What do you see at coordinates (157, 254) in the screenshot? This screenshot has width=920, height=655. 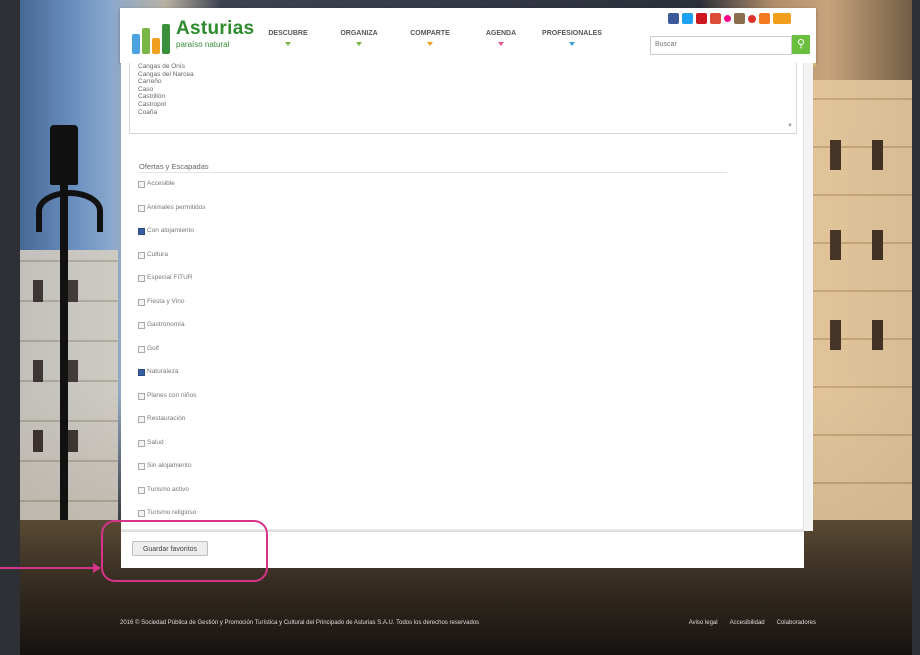 I see `checkbox-label: Cultura` at bounding box center [157, 254].